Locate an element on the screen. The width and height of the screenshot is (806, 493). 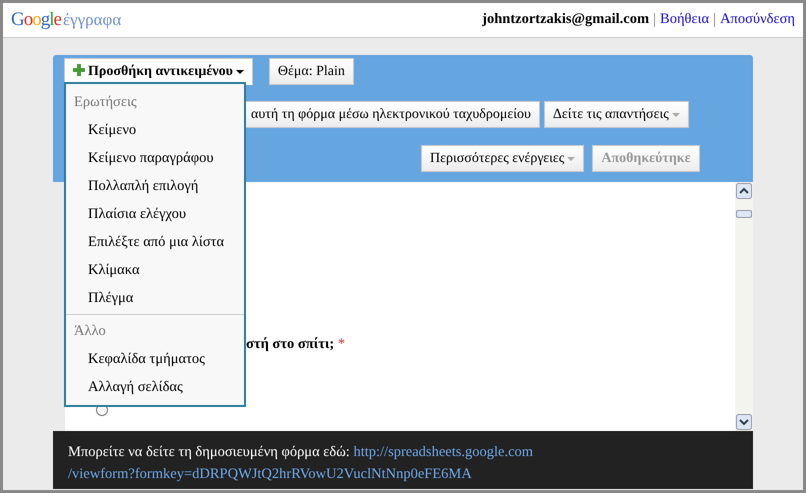
logo: Google is located at coordinates (36, 20).